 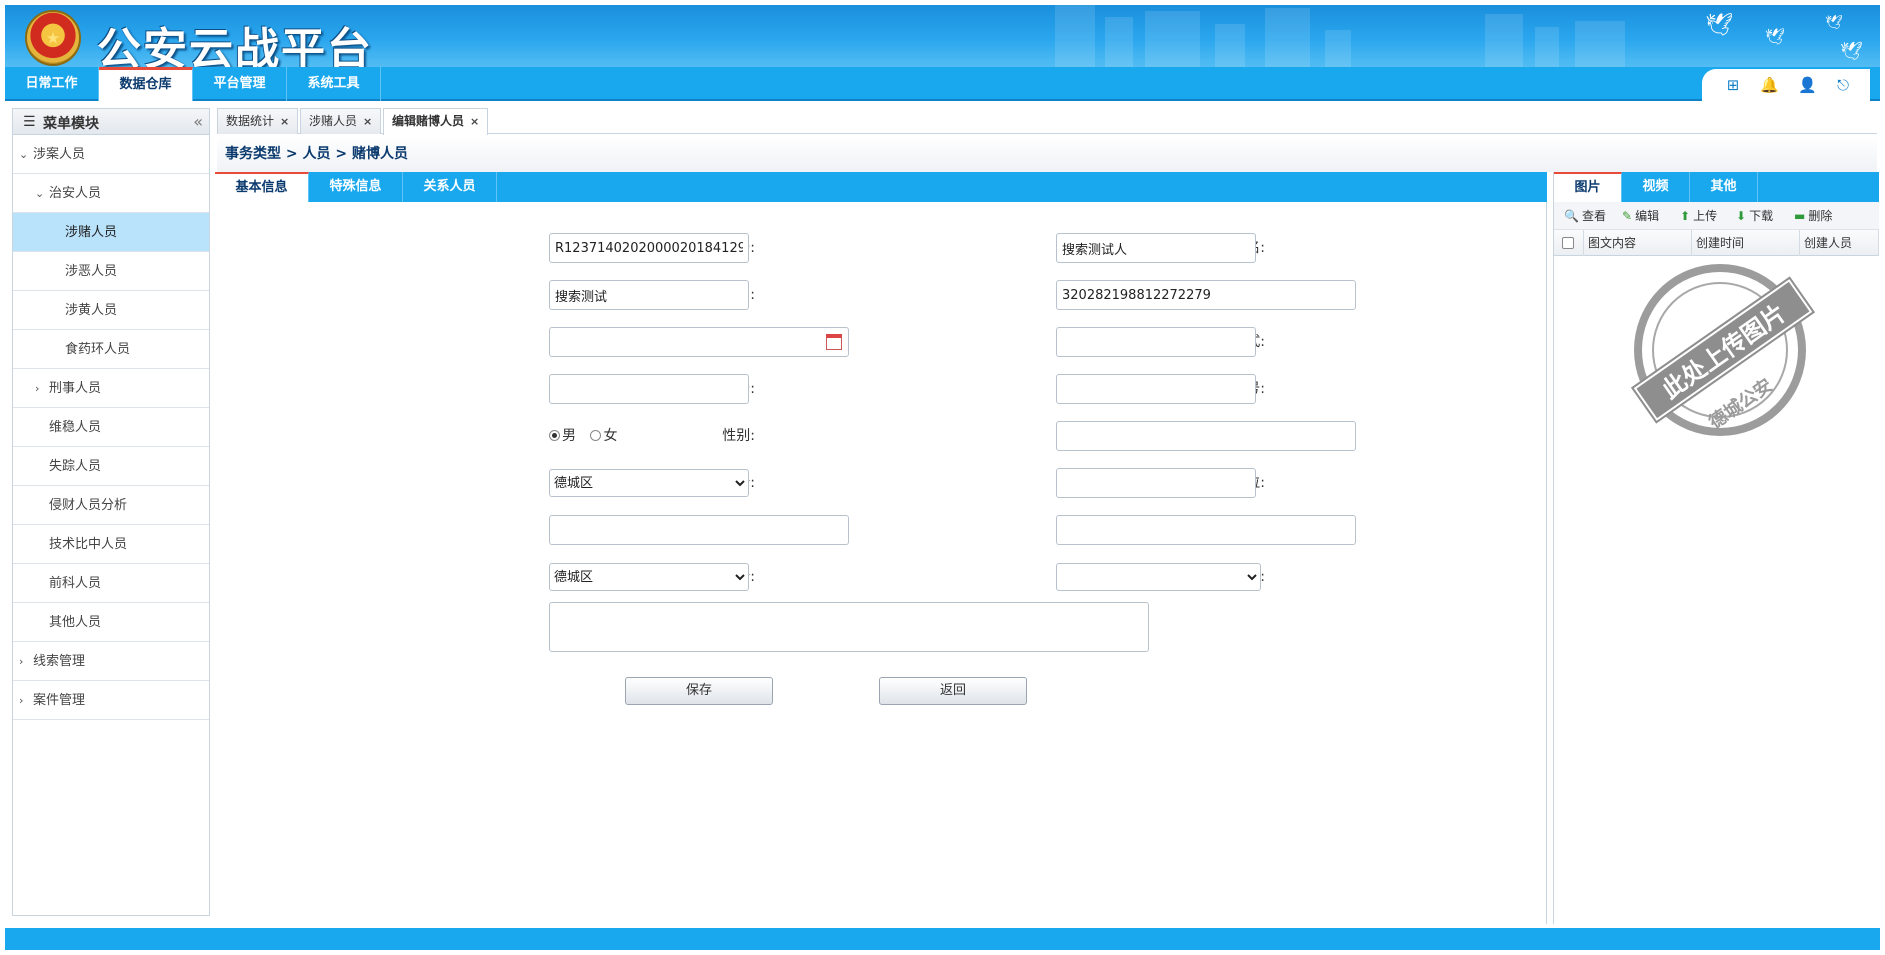 I want to click on calendar-icon, so click(x=834, y=342).